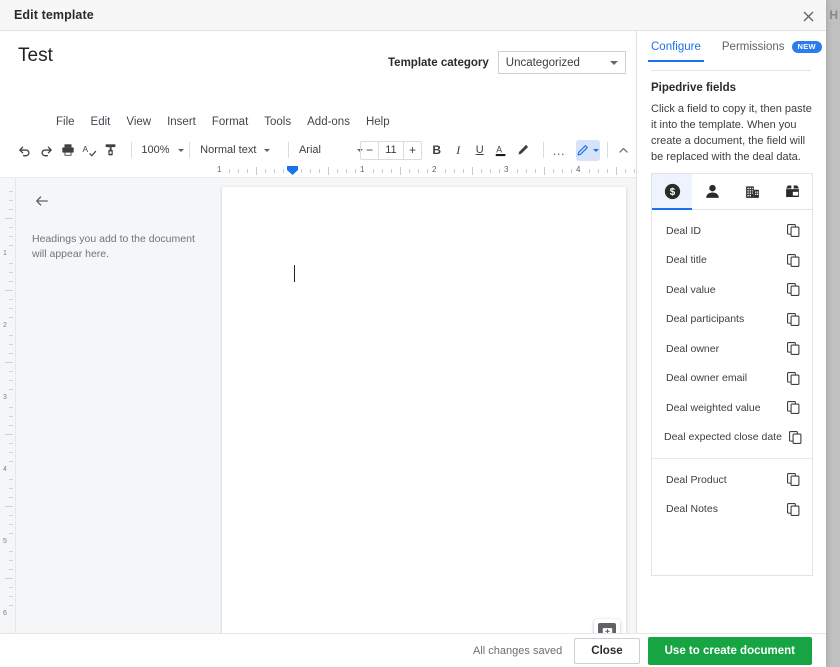 The width and height of the screenshot is (840, 667). I want to click on field-item-deal-owner: Deal owner, so click(732, 349).